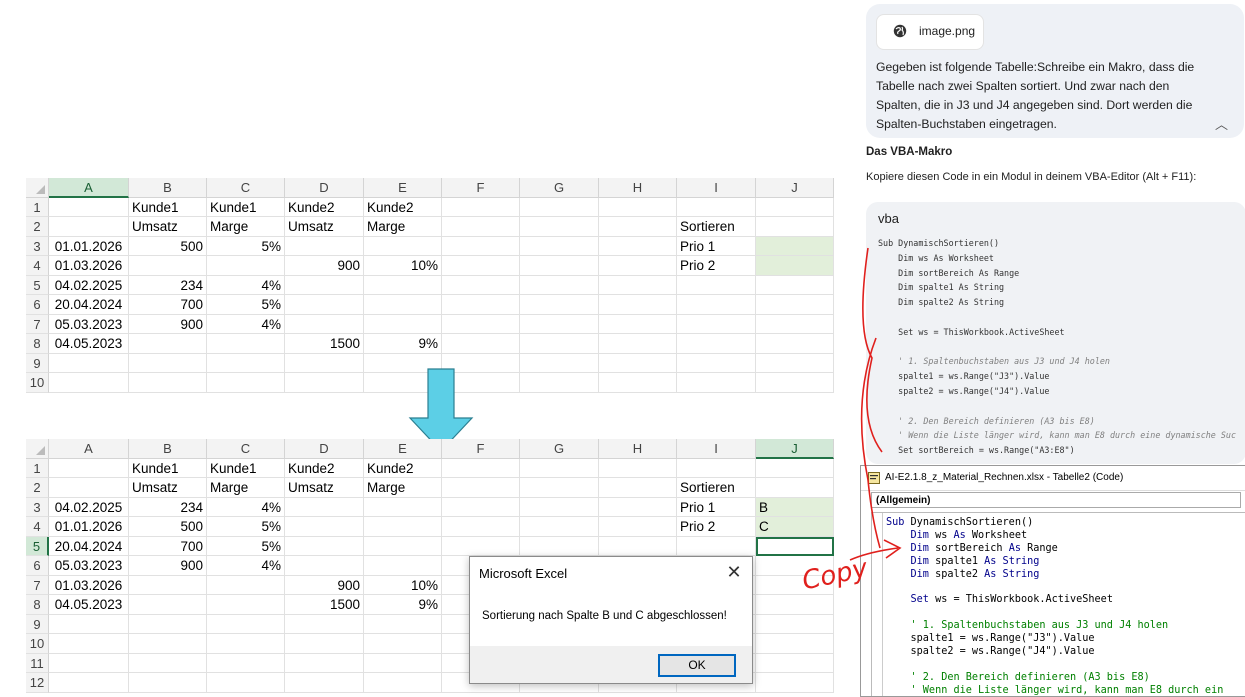  What do you see at coordinates (875, 404) in the screenshot?
I see `red-annotation` at bounding box center [875, 404].